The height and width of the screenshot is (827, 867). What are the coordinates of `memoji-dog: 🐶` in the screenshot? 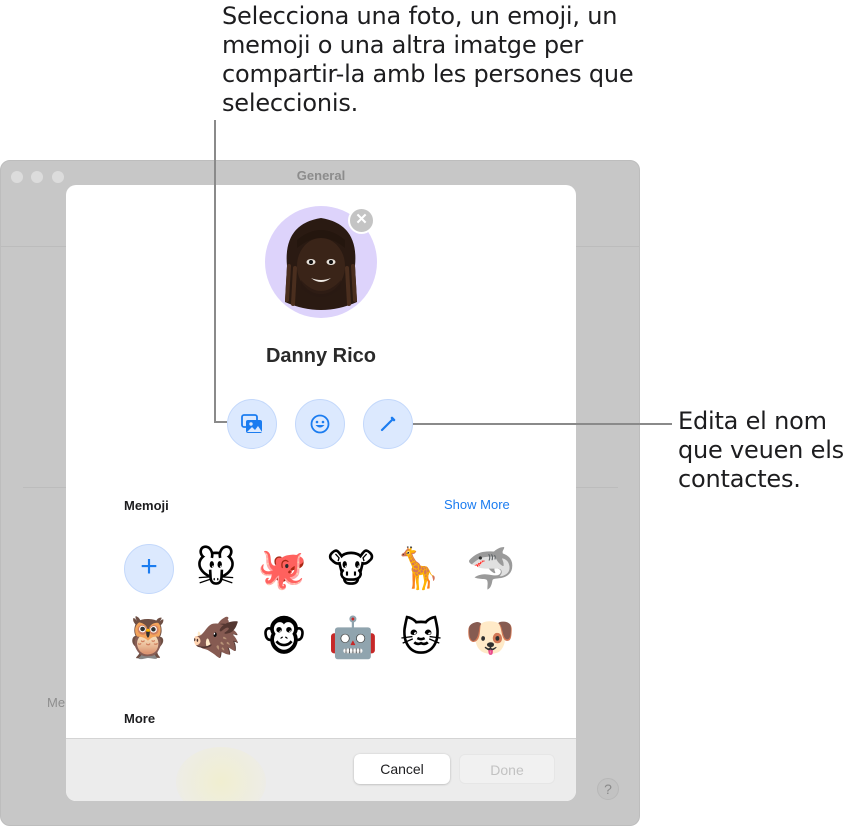 It's located at (490, 638).